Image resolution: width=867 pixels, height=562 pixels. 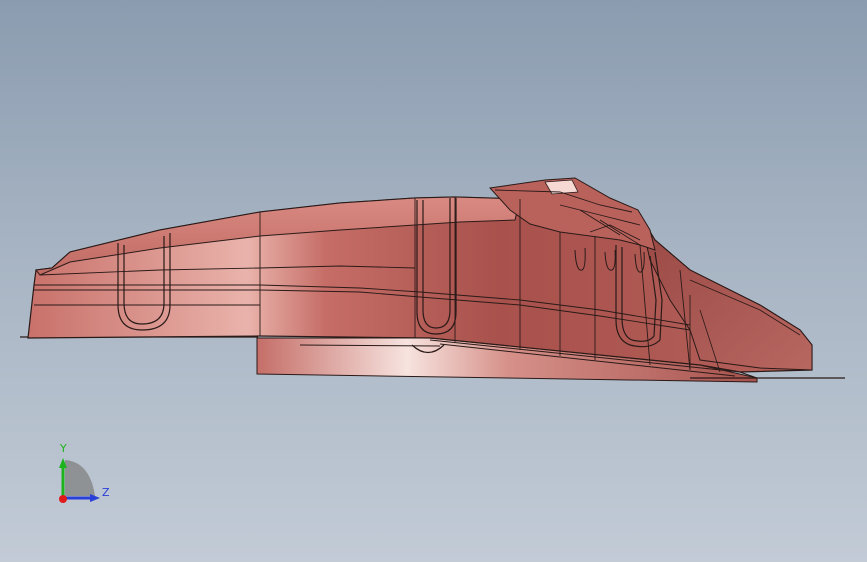 What do you see at coordinates (63, 499) in the screenshot?
I see `x-axis-origin` at bounding box center [63, 499].